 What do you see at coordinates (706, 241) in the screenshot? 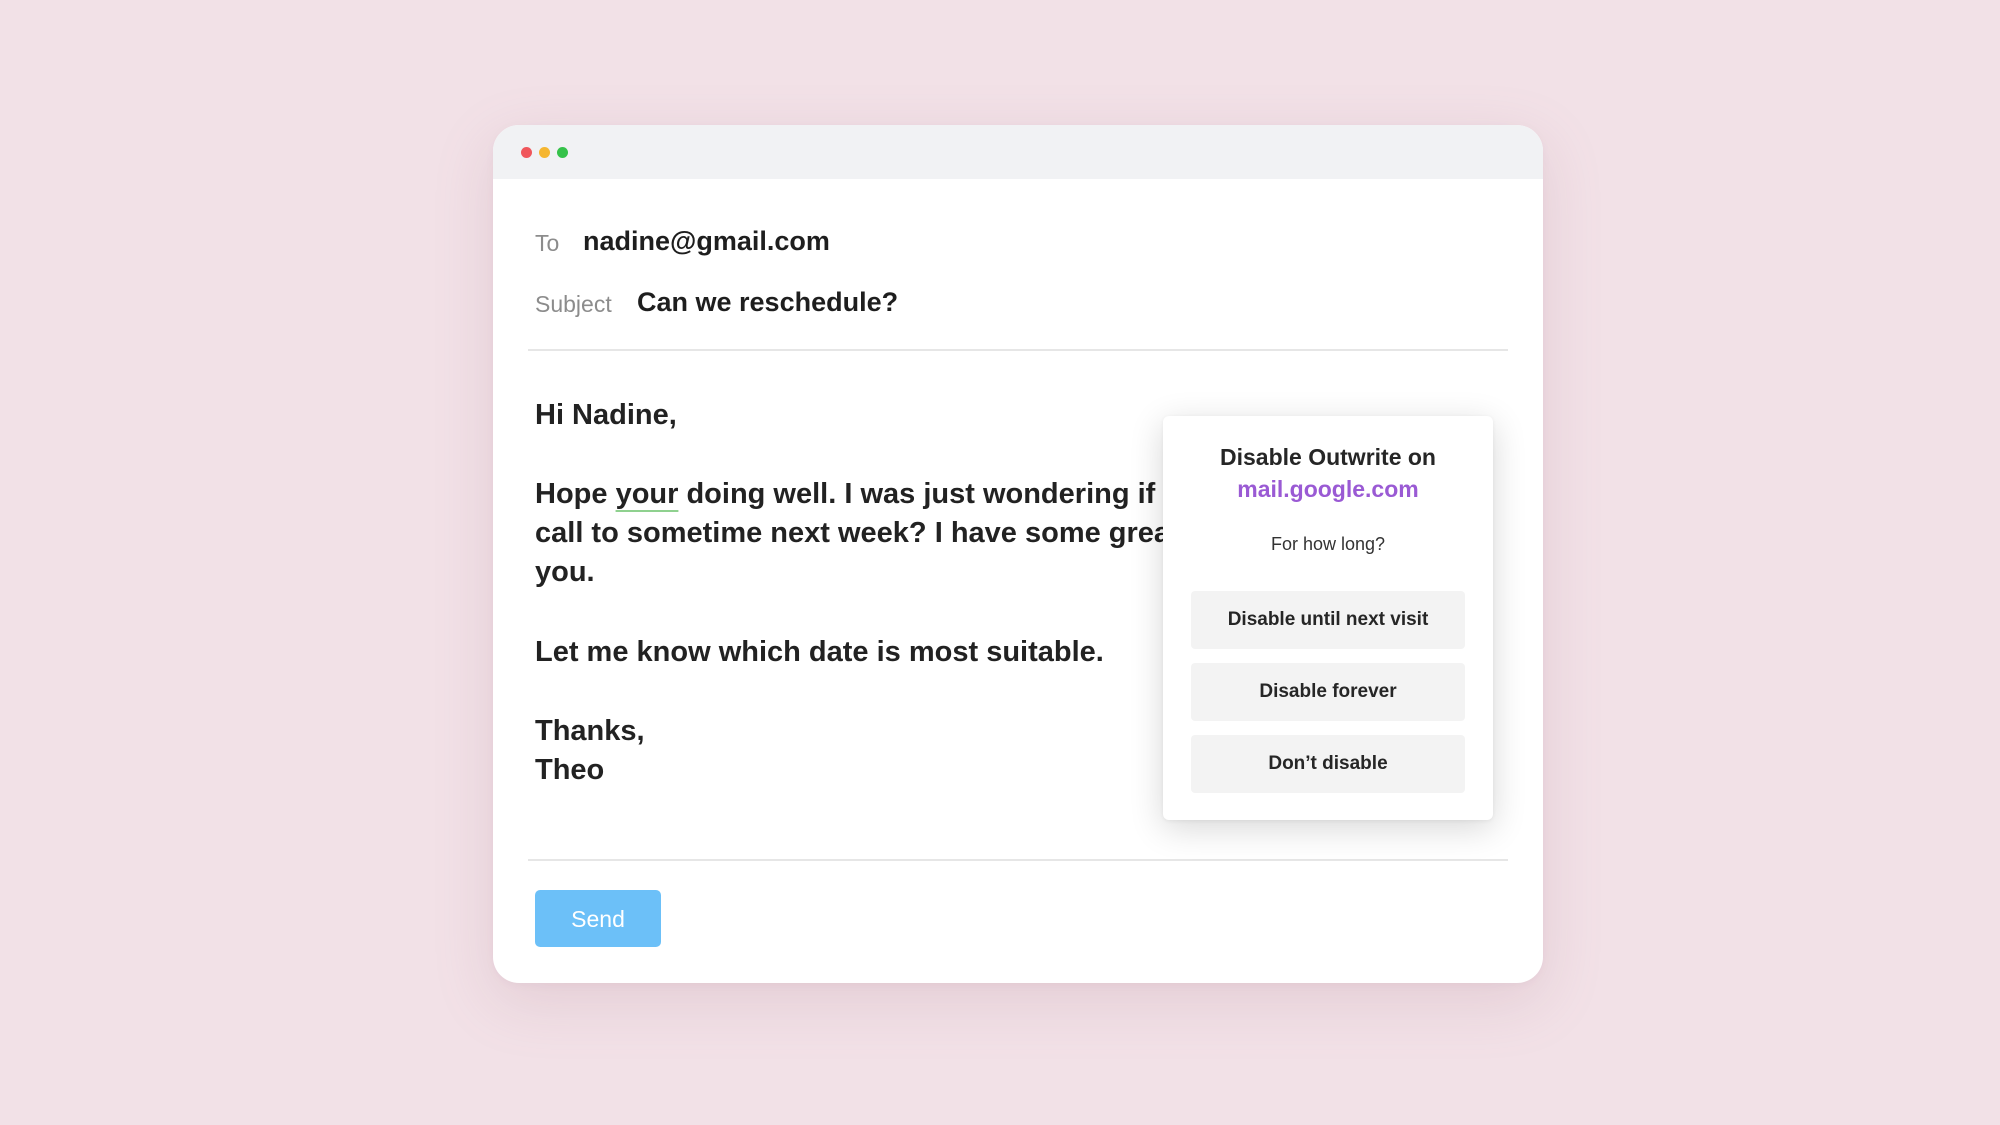
I see `to-field: nadine@gmail.com` at bounding box center [706, 241].